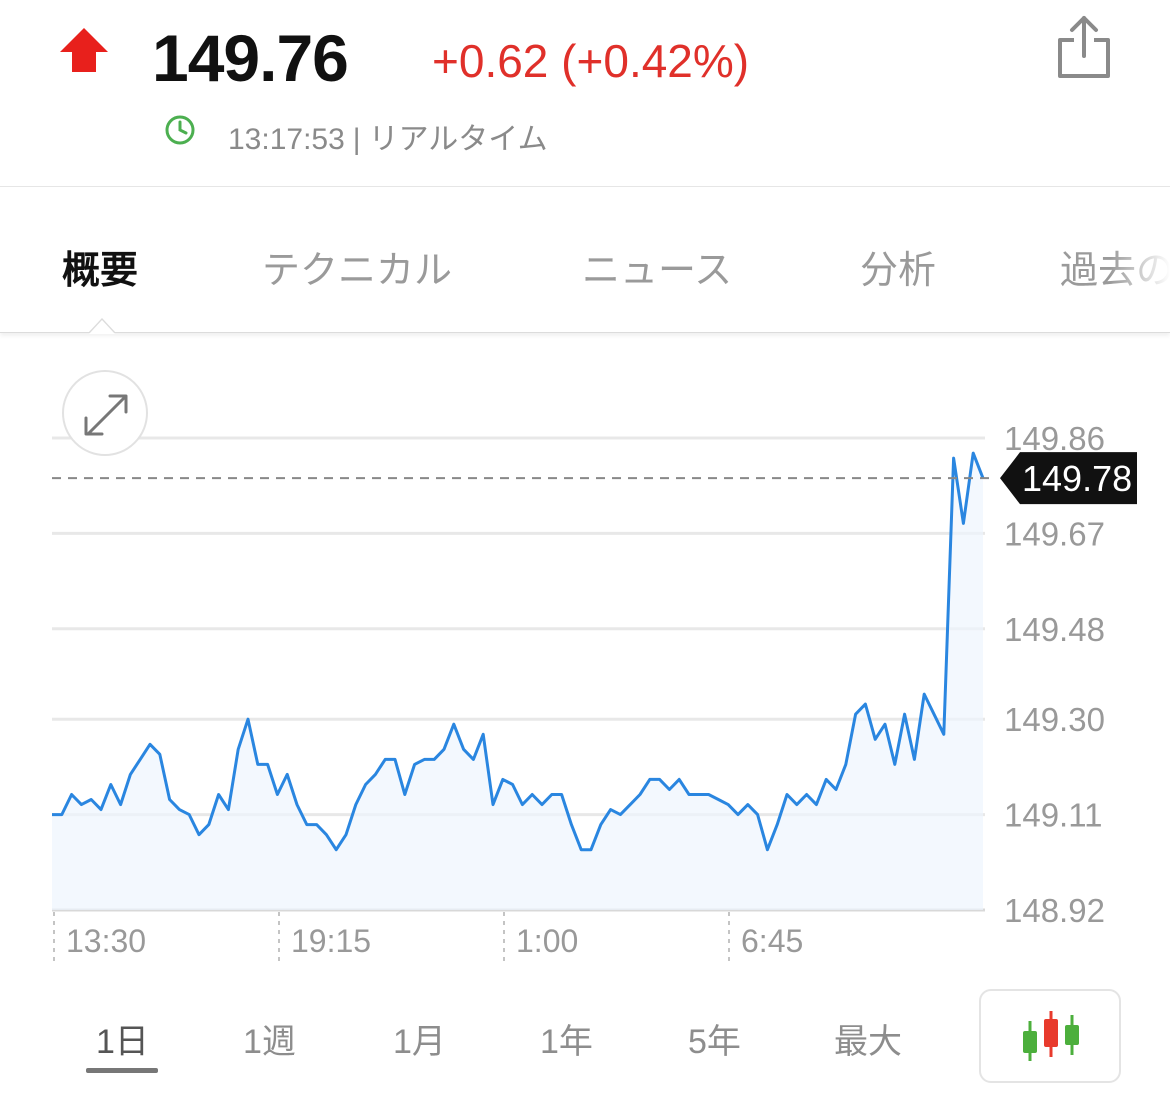 This screenshot has height=1117, width=1170. I want to click on range-tab-max: 最大, so click(868, 1038).